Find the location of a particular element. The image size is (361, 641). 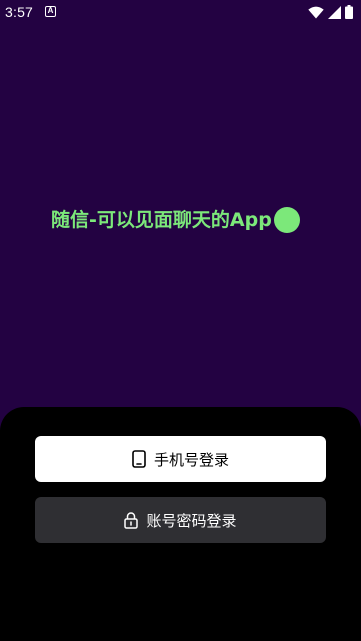

app-headline: 随信-可以见面聊天的App is located at coordinates (175, 220).